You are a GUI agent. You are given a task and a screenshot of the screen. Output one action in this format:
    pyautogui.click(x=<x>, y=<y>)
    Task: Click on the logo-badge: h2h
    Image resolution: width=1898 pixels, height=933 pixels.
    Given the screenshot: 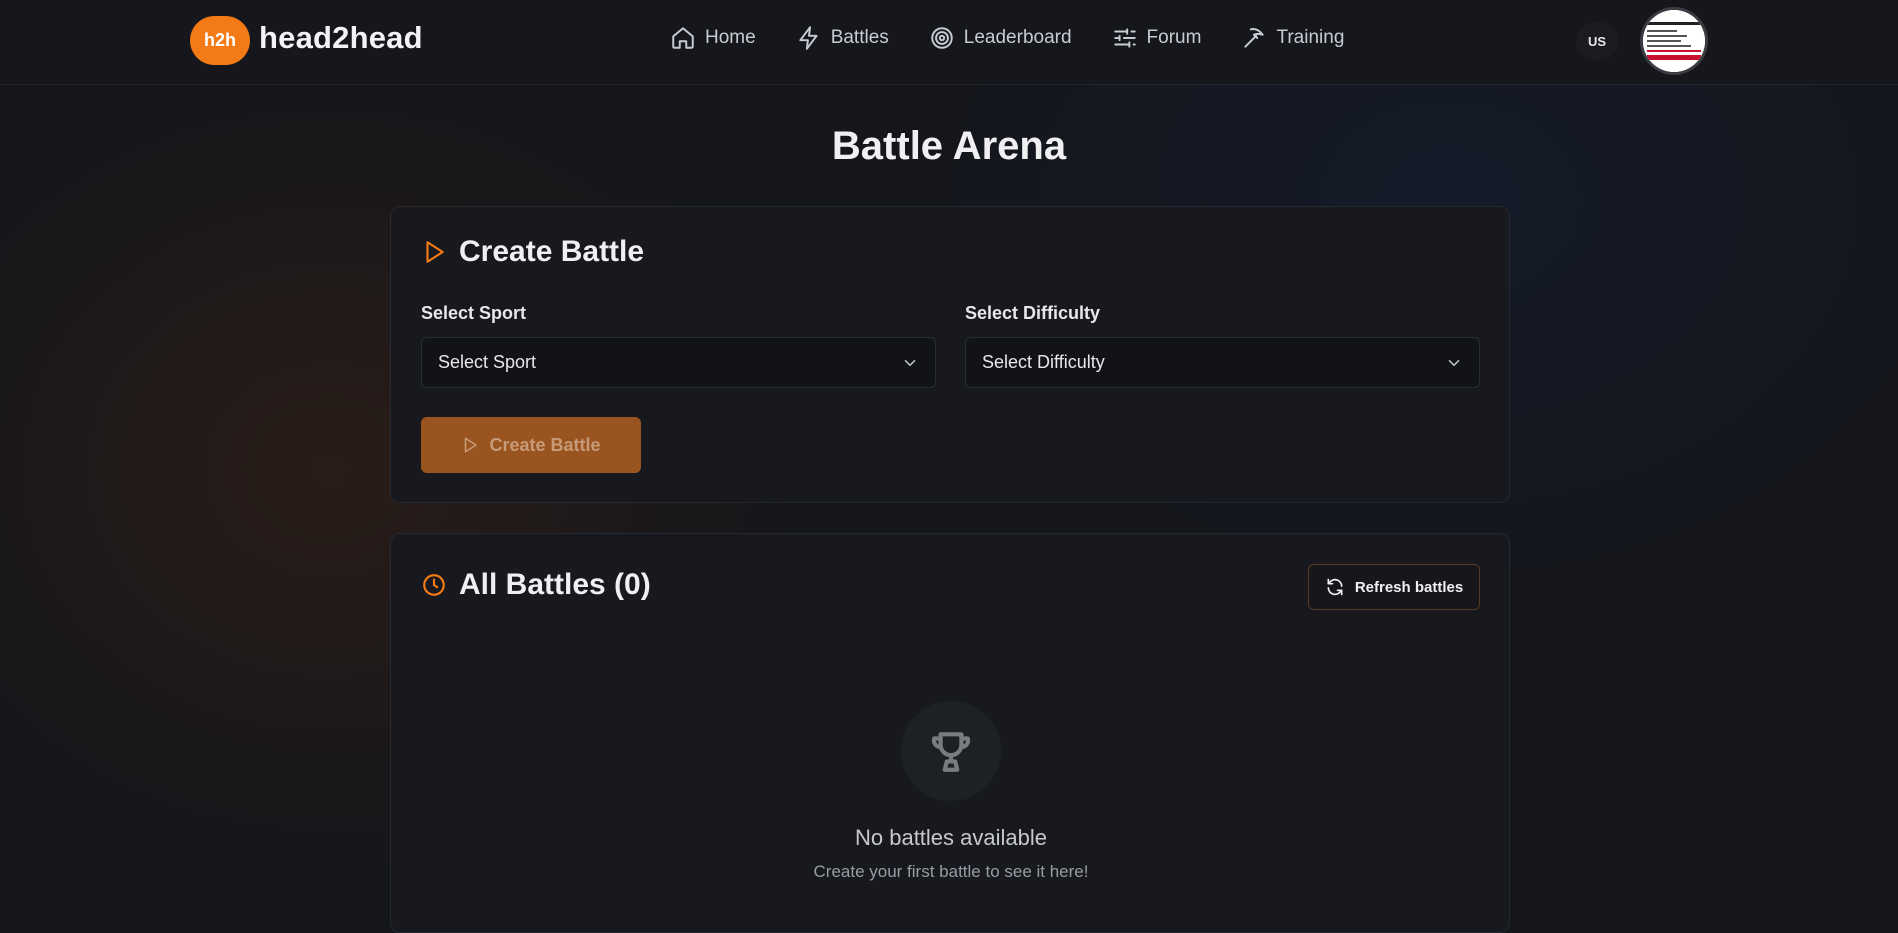 What is the action you would take?
    pyautogui.click(x=220, y=40)
    